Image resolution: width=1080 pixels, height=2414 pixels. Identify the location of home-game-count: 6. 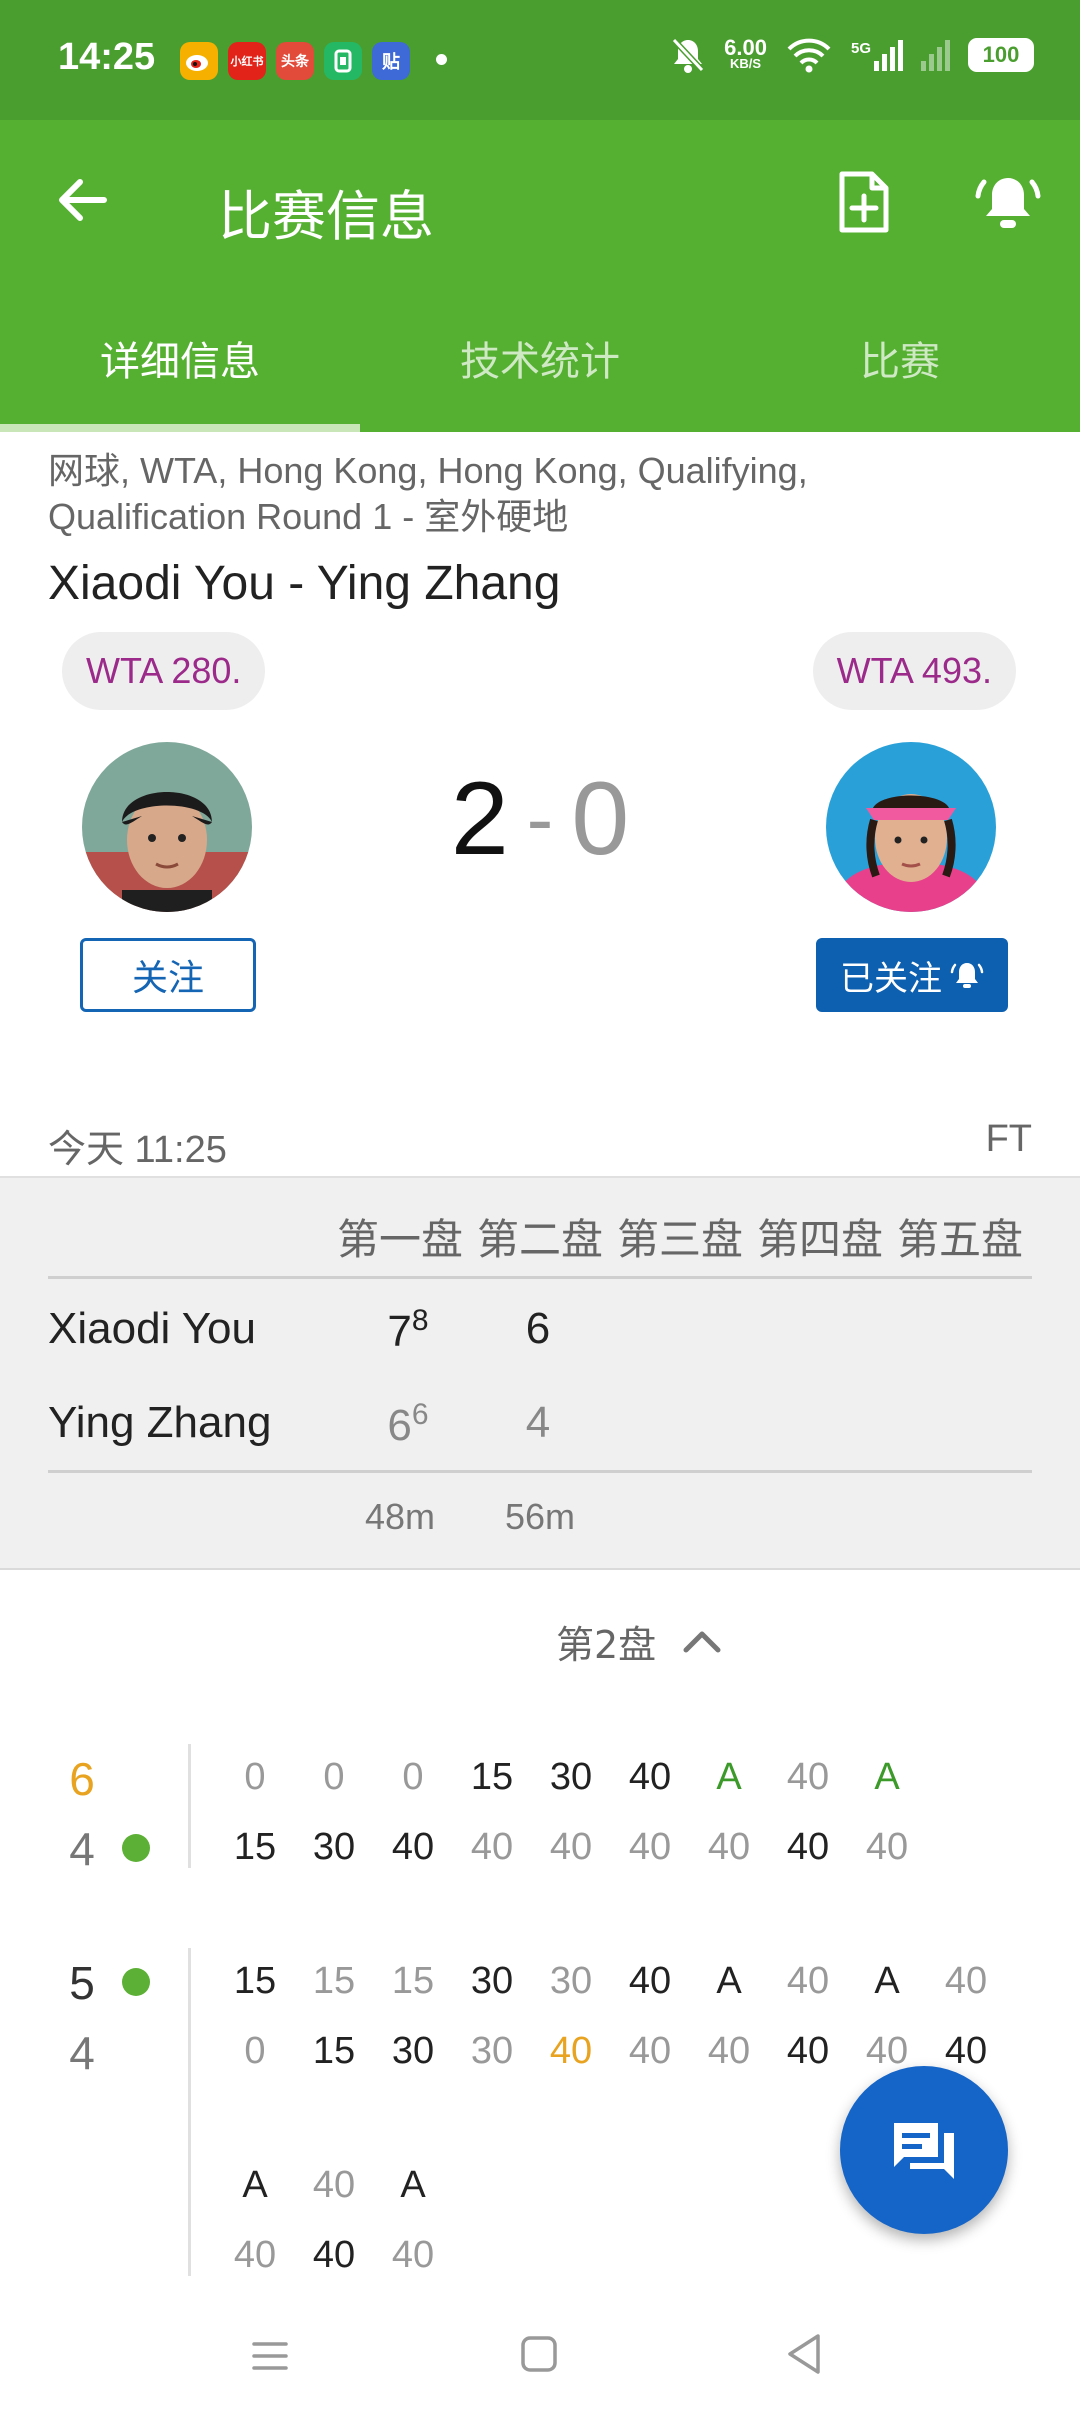
(82, 1779).